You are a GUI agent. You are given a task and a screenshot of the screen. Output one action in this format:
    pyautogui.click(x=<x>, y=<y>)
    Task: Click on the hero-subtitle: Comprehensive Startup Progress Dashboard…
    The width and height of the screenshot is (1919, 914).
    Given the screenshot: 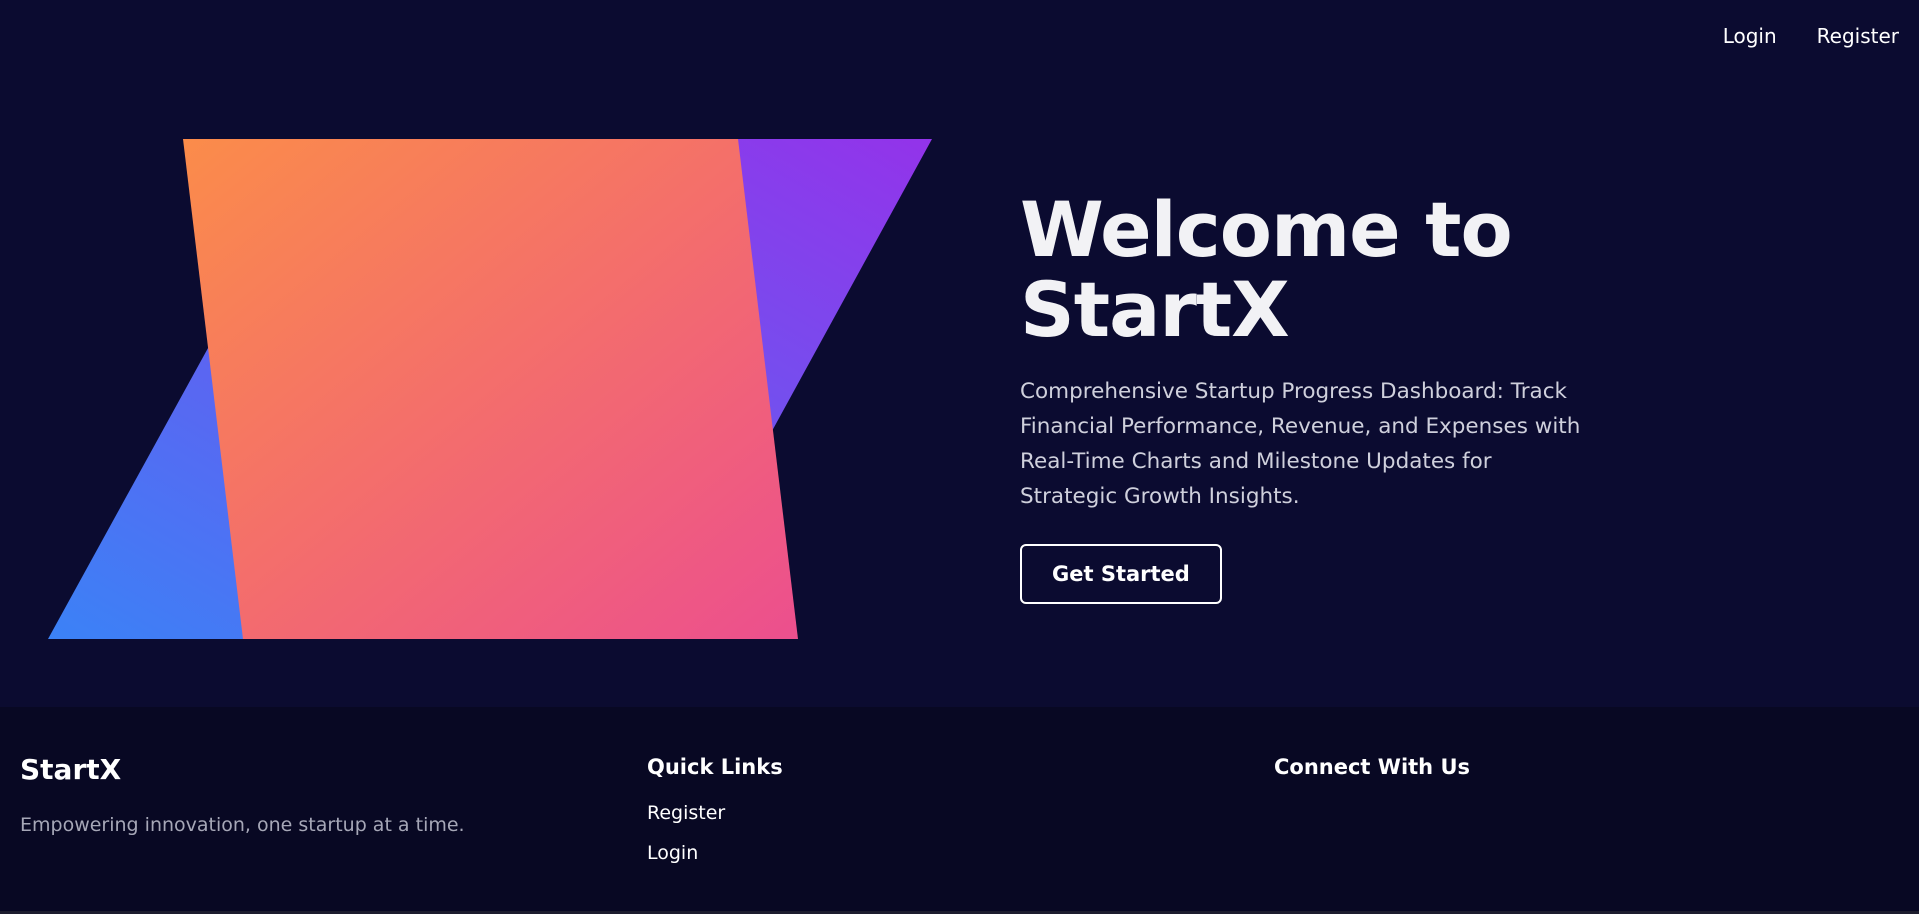 What is the action you would take?
    pyautogui.click(x=1300, y=444)
    